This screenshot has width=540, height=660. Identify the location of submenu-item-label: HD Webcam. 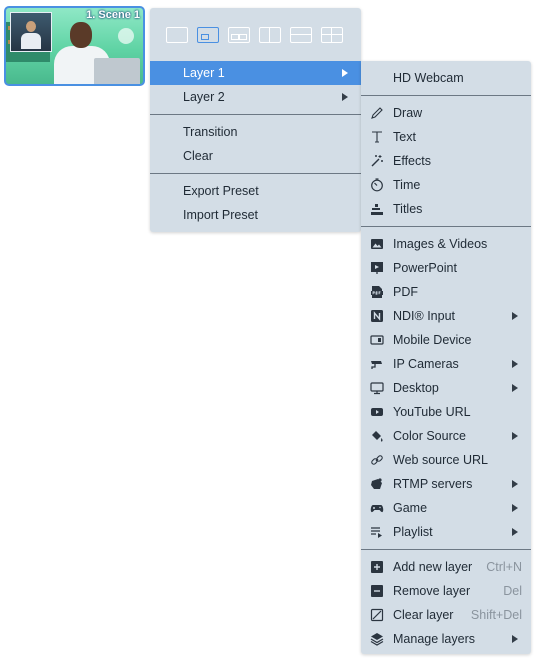
(428, 78).